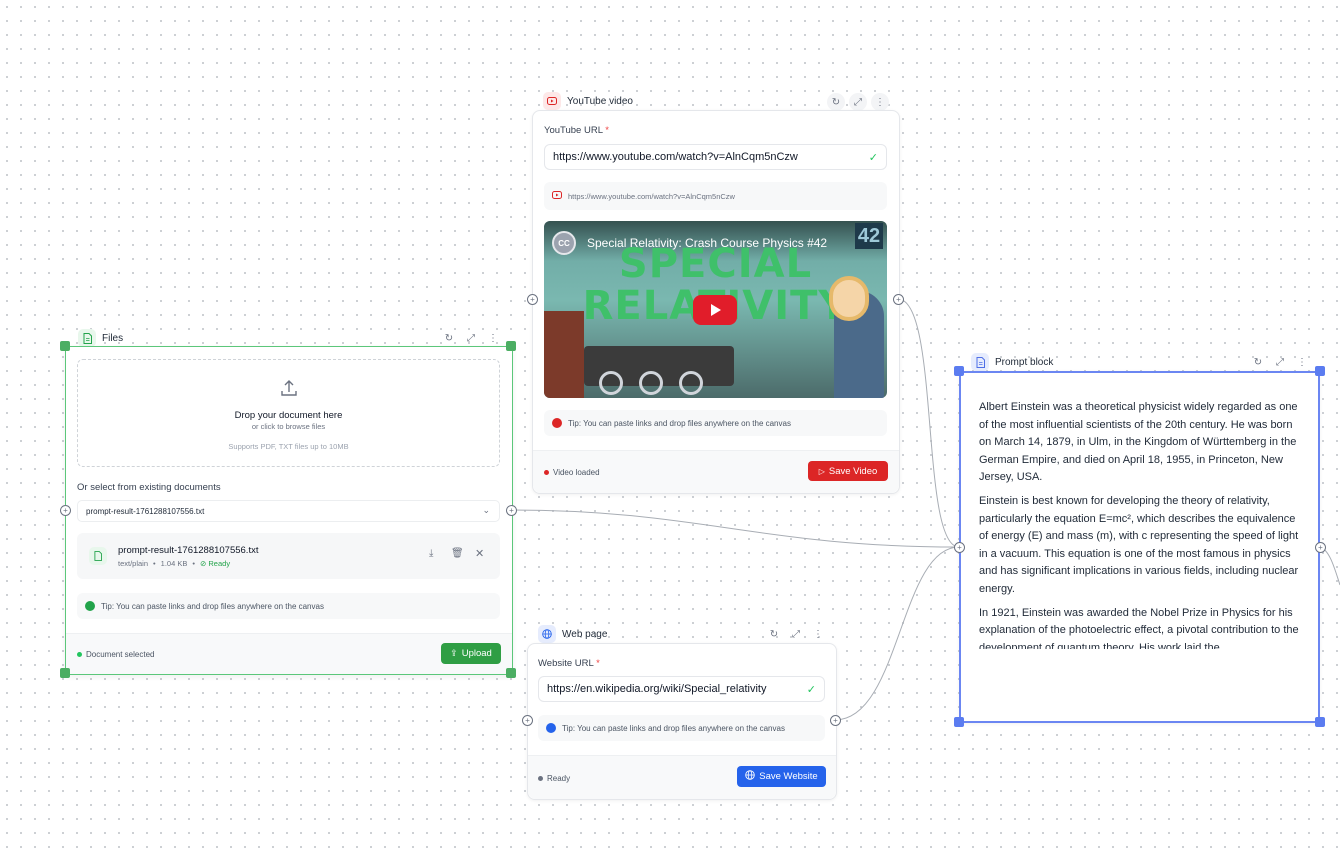  What do you see at coordinates (1024, 362) in the screenshot?
I see `prompt-node-title: Prompt block` at bounding box center [1024, 362].